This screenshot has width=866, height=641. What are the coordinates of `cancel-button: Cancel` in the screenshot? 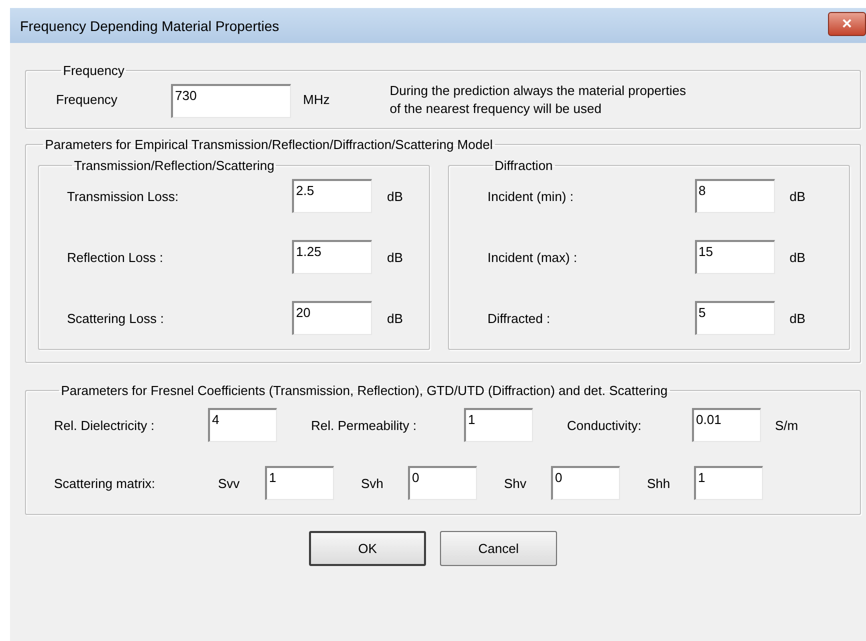 It's located at (498, 548).